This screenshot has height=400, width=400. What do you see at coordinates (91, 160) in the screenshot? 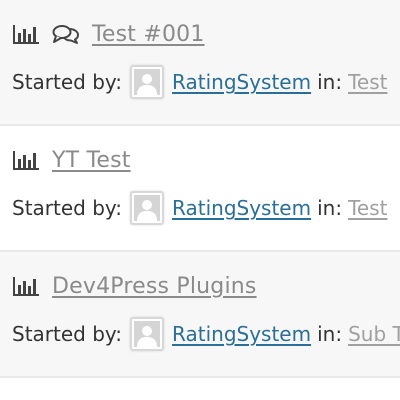
I see `topic-title-link: YT Test` at bounding box center [91, 160].